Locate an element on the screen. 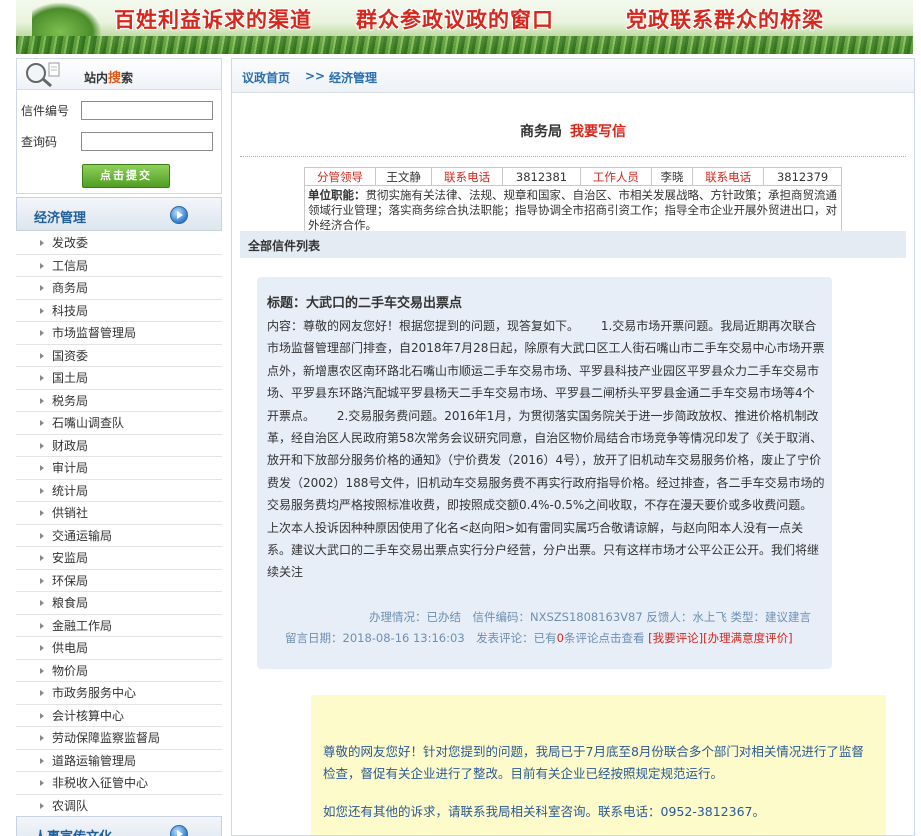  sidebar-item: 环保局 is located at coordinates (119, 580).